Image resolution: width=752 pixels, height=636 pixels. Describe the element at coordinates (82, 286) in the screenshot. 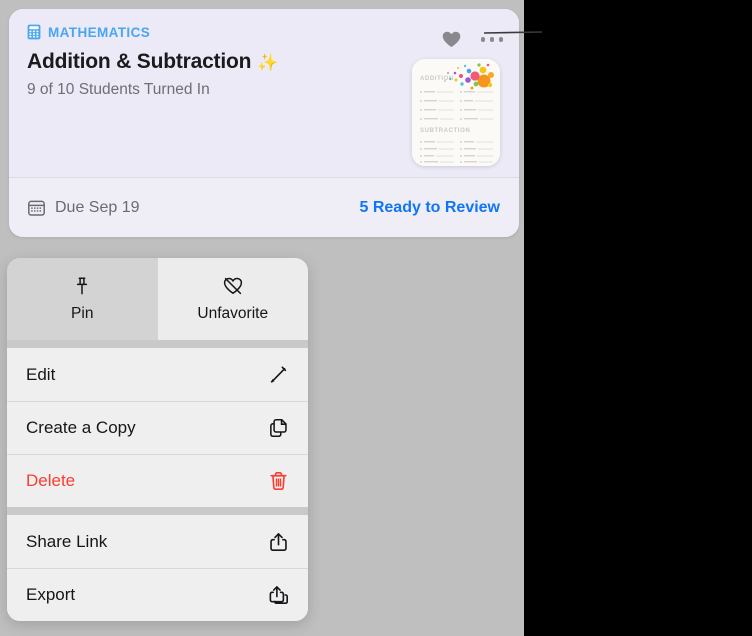

I see `pin-icon` at that location.